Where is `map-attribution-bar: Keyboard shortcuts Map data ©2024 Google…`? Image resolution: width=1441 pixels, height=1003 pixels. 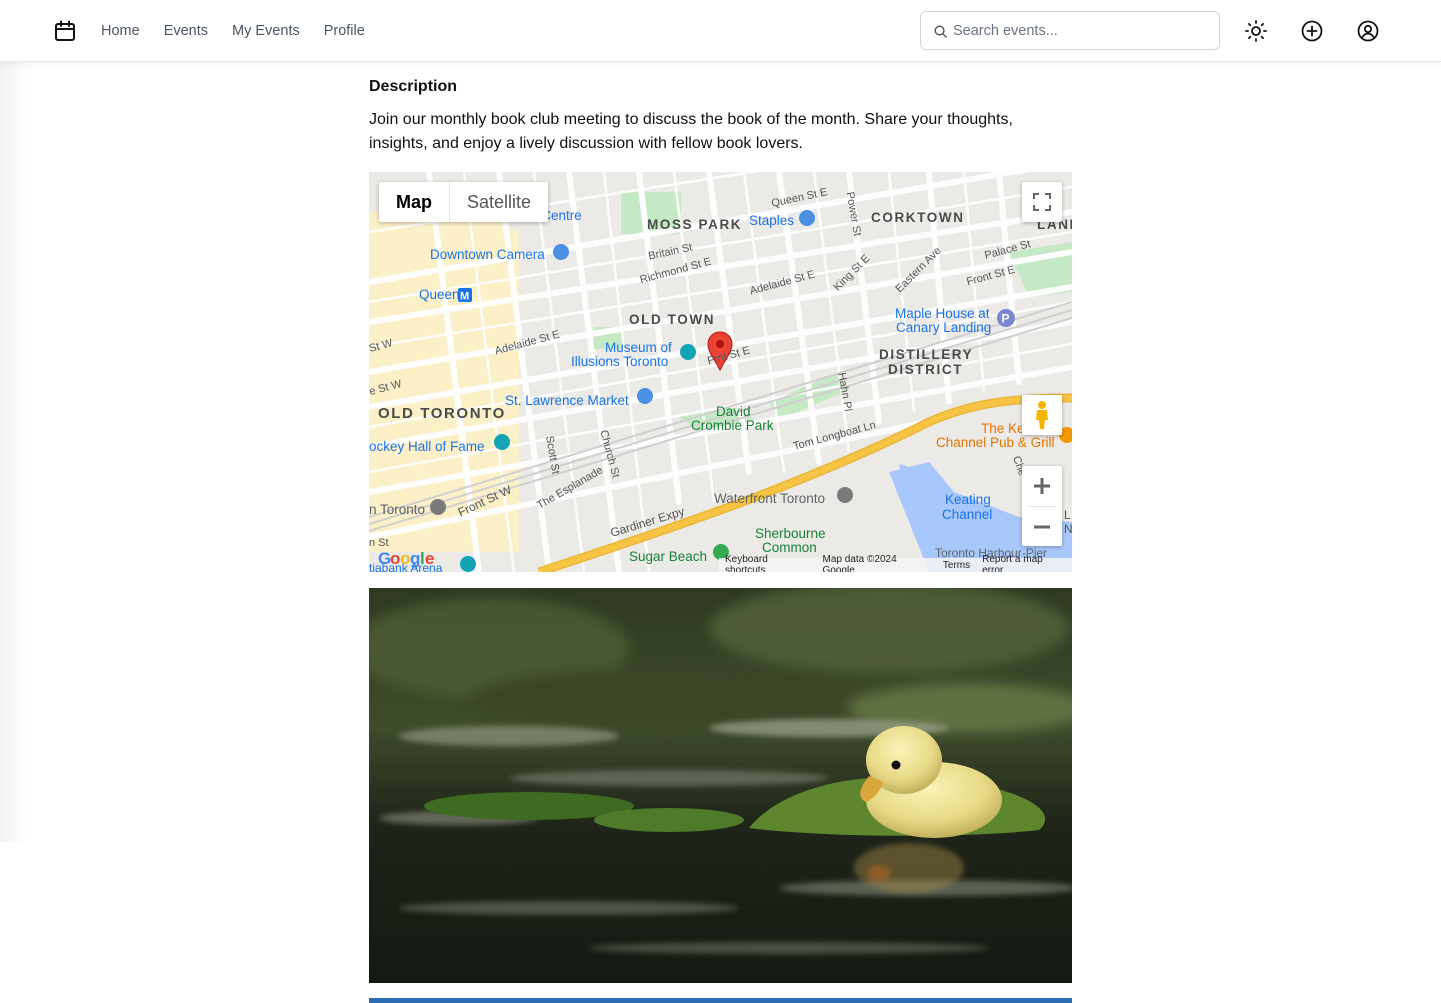
map-attribution-bar: Keyboard shortcuts Map data ©2024 Google… is located at coordinates (895, 563).